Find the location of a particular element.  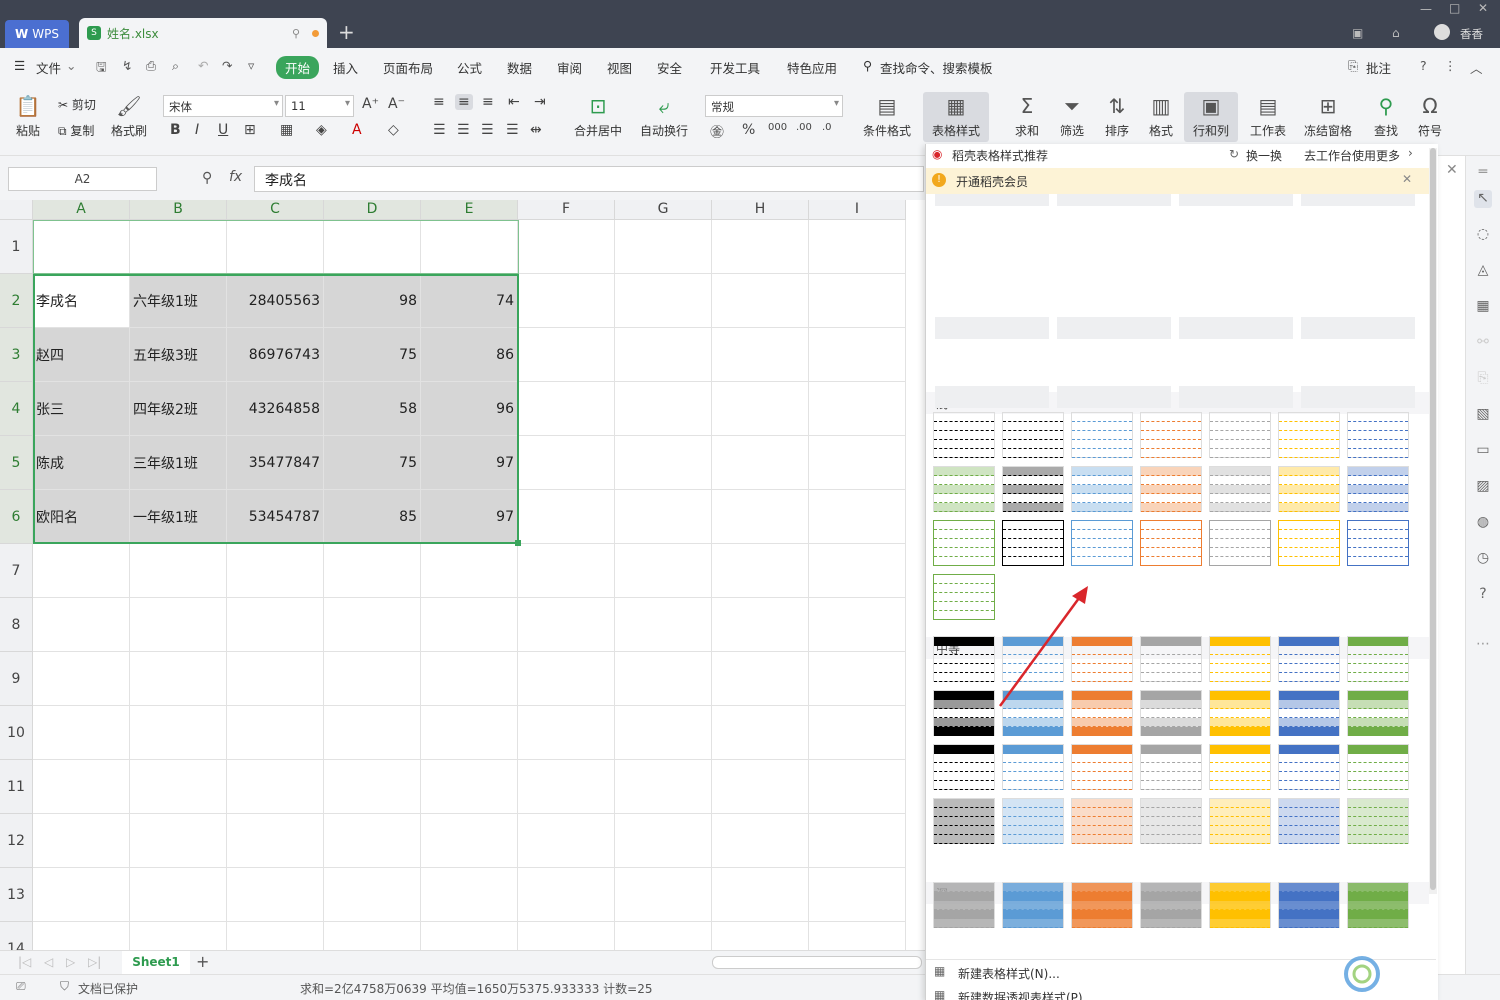

annotate-button: 批注 is located at coordinates (1378, 67).